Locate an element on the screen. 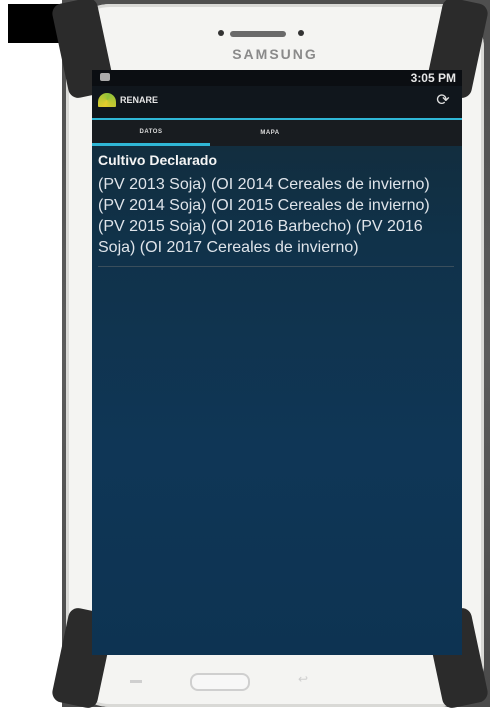  section-title: Cultivo Declarado is located at coordinates (158, 160).